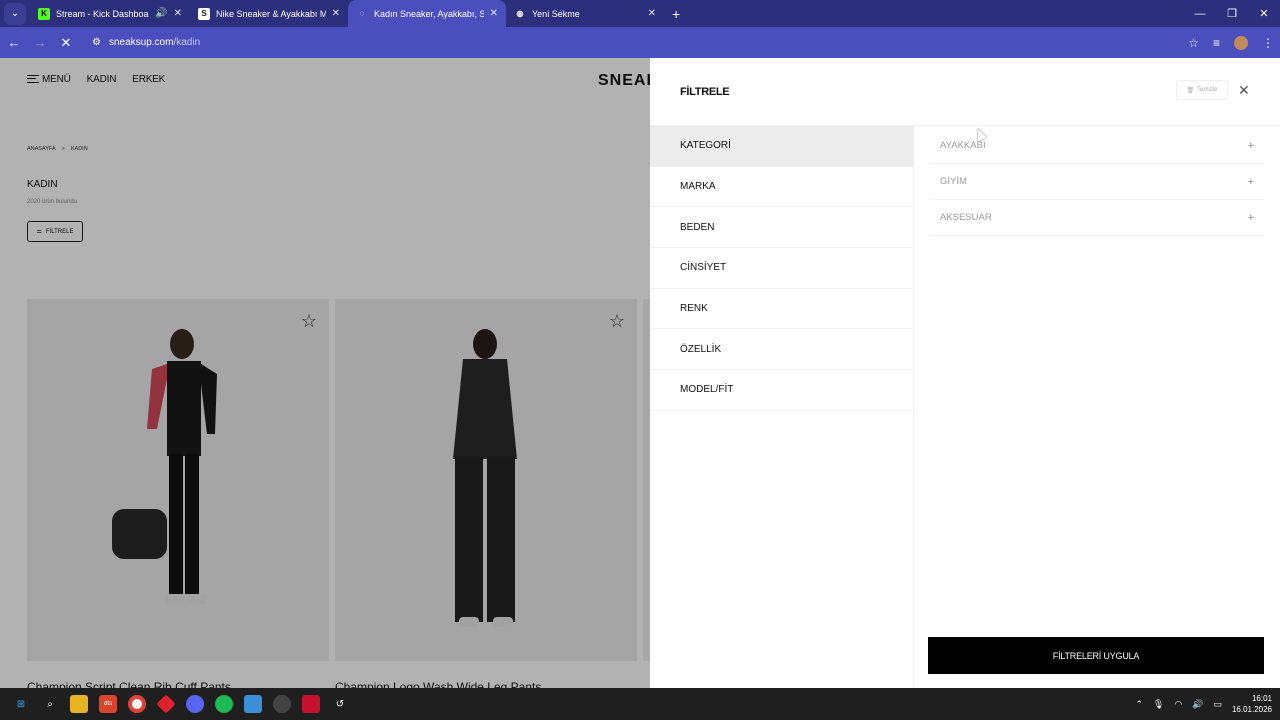 The height and width of the screenshot is (720, 1280). What do you see at coordinates (96, 42) in the screenshot?
I see `site-info-icon: ⚙` at bounding box center [96, 42].